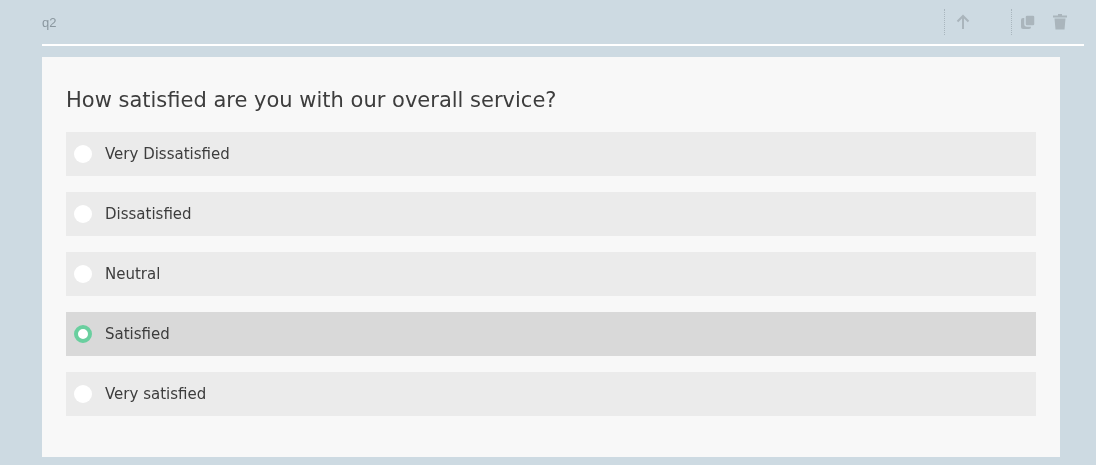 This screenshot has height=465, width=1096. What do you see at coordinates (156, 394) in the screenshot?
I see `option-label: Very satisfied` at bounding box center [156, 394].